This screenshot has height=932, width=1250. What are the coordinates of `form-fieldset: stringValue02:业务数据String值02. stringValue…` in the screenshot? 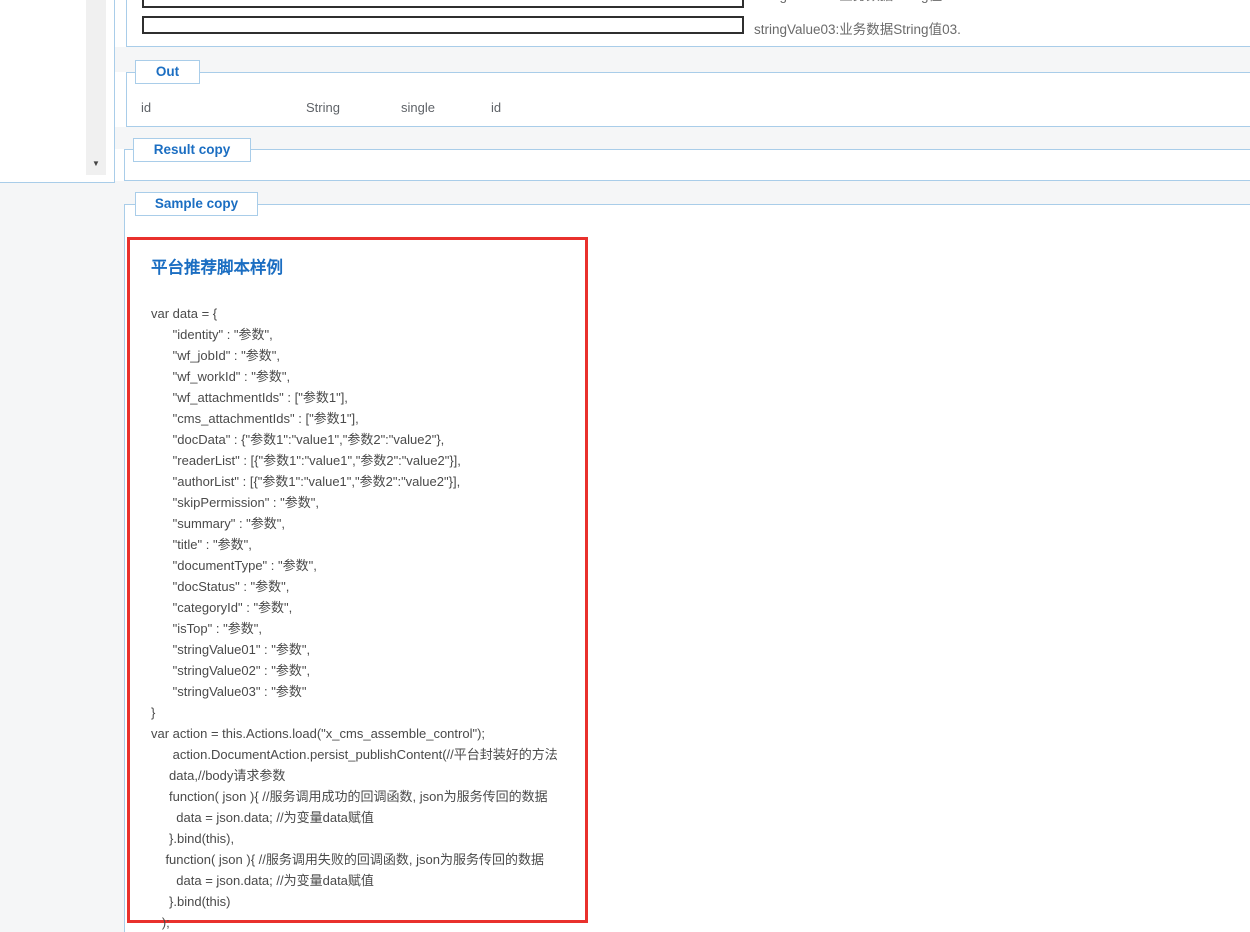 It's located at (688, 23).